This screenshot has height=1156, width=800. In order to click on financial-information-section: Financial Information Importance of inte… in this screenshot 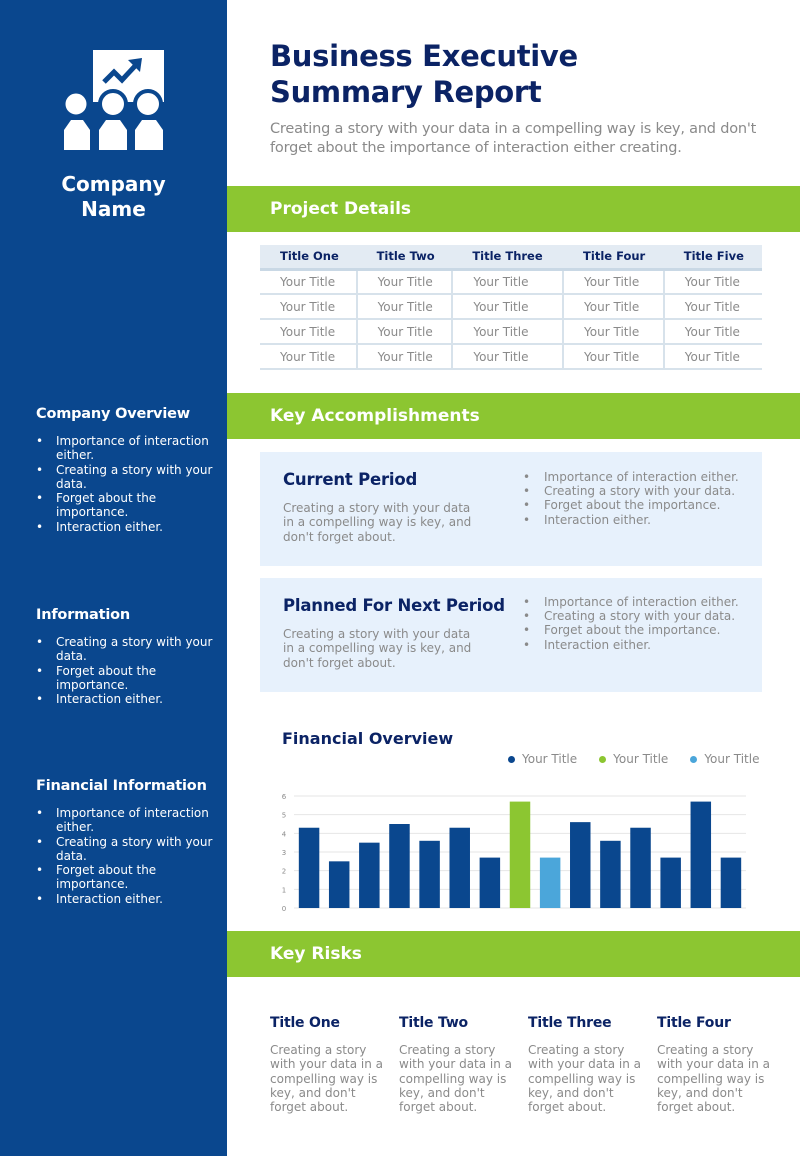, I will do `click(128, 842)`.